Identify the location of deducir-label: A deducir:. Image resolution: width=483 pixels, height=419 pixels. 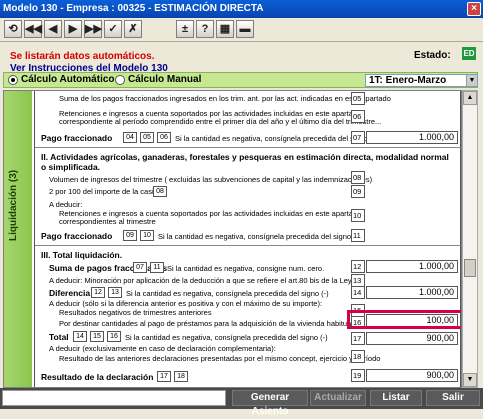
(66, 204).